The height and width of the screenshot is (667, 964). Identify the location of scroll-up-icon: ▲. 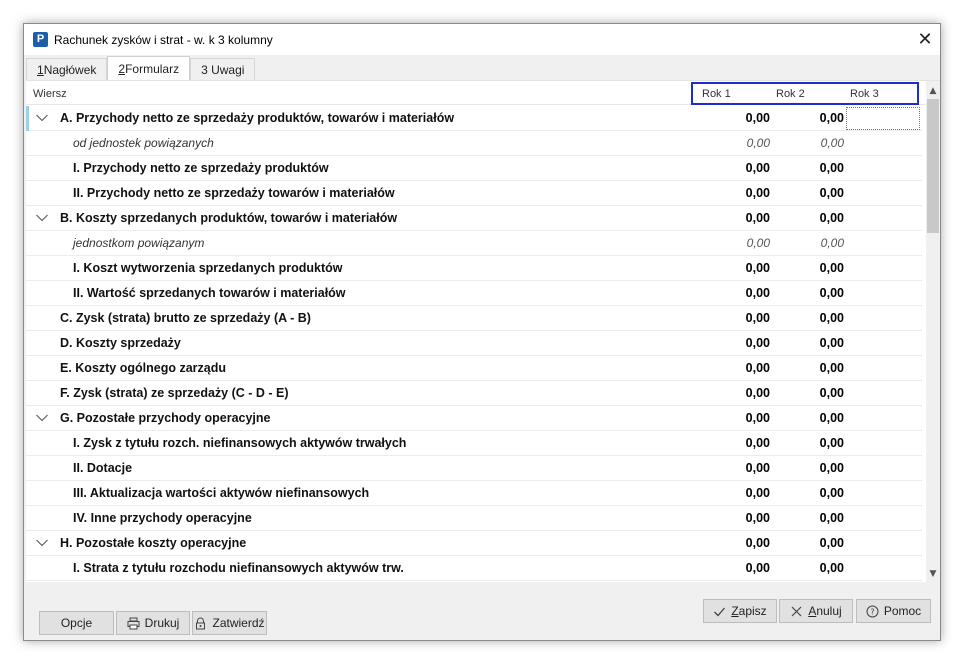
(933, 91).